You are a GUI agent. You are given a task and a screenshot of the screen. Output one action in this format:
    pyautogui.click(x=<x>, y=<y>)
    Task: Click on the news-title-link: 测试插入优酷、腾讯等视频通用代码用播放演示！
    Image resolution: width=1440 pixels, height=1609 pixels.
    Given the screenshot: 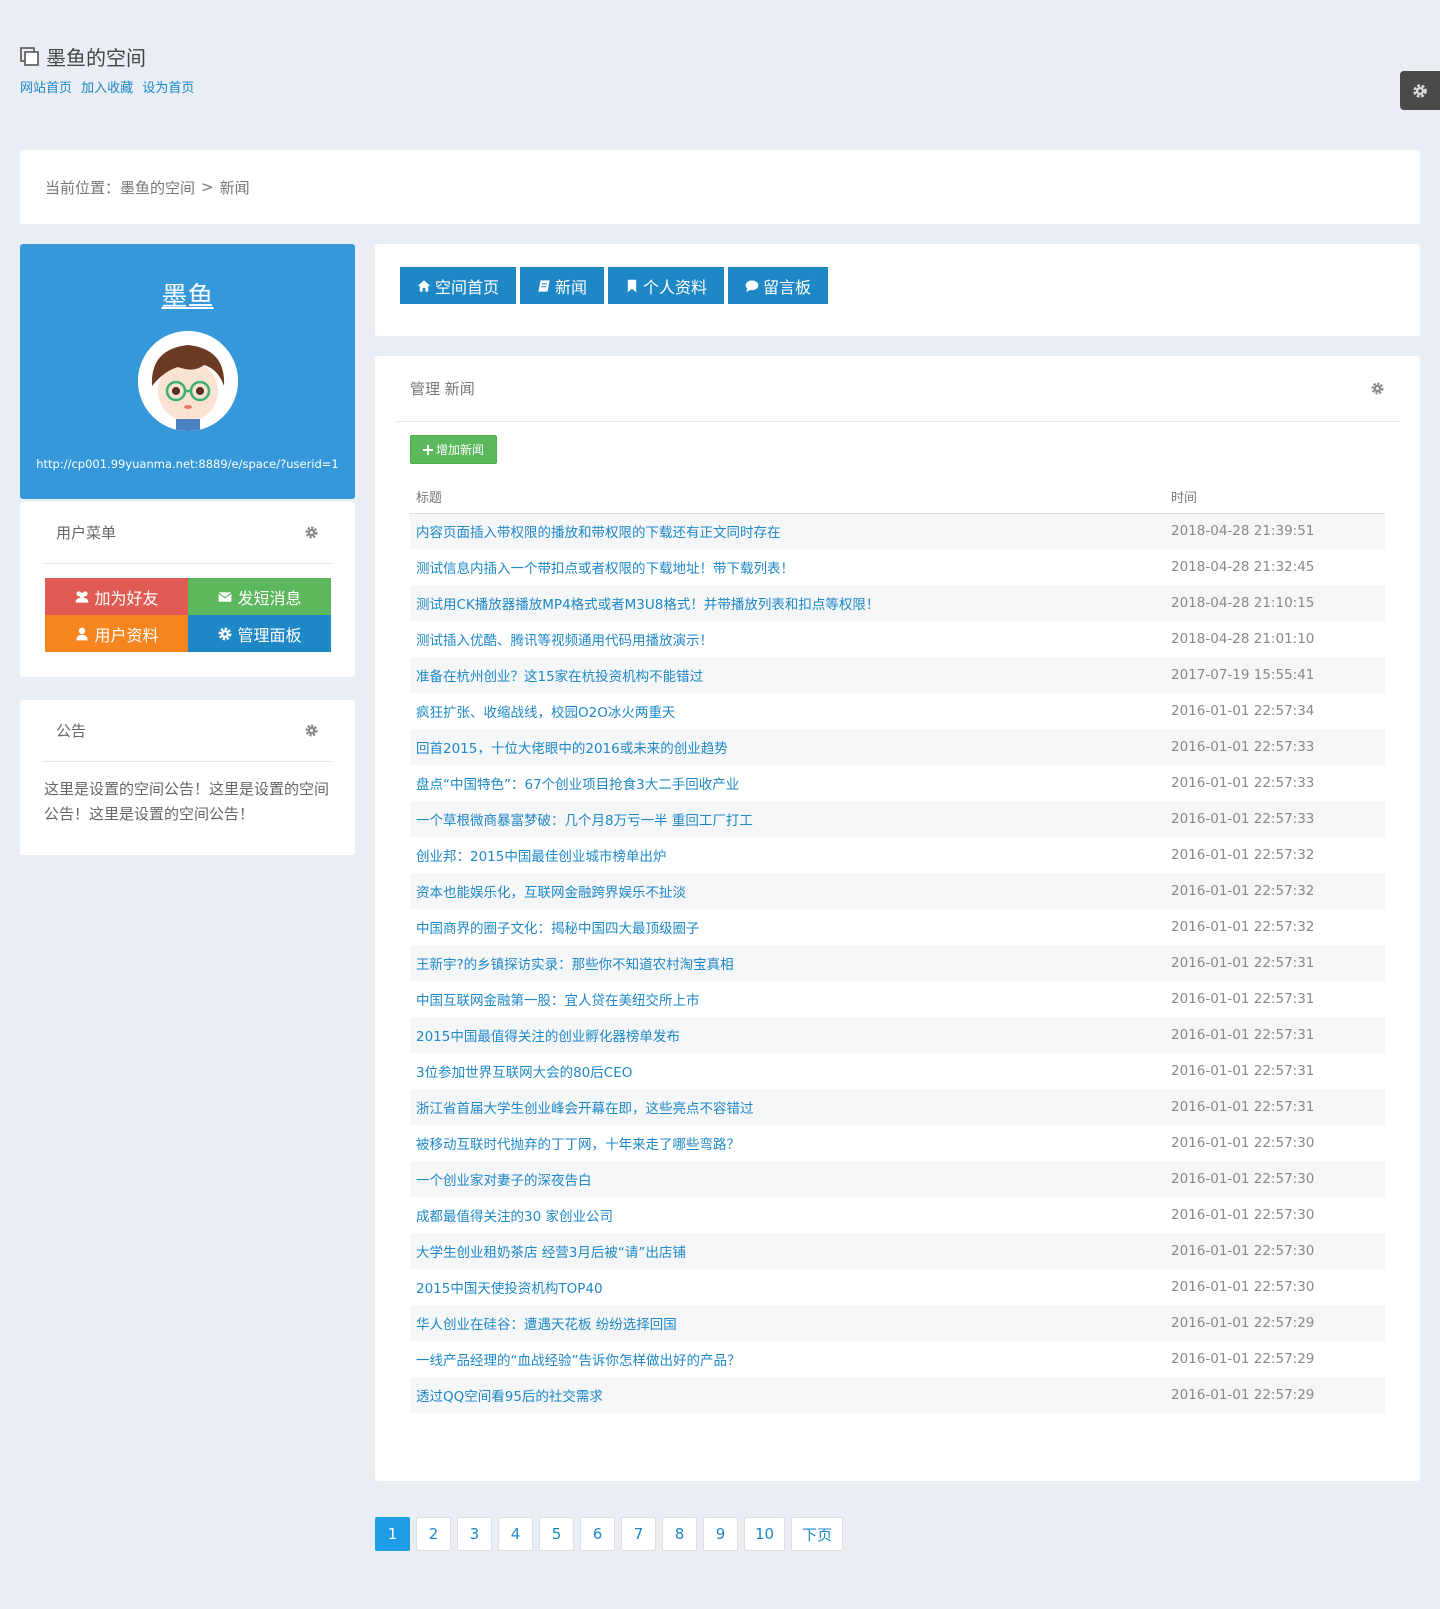 What is the action you would take?
    pyautogui.click(x=564, y=641)
    